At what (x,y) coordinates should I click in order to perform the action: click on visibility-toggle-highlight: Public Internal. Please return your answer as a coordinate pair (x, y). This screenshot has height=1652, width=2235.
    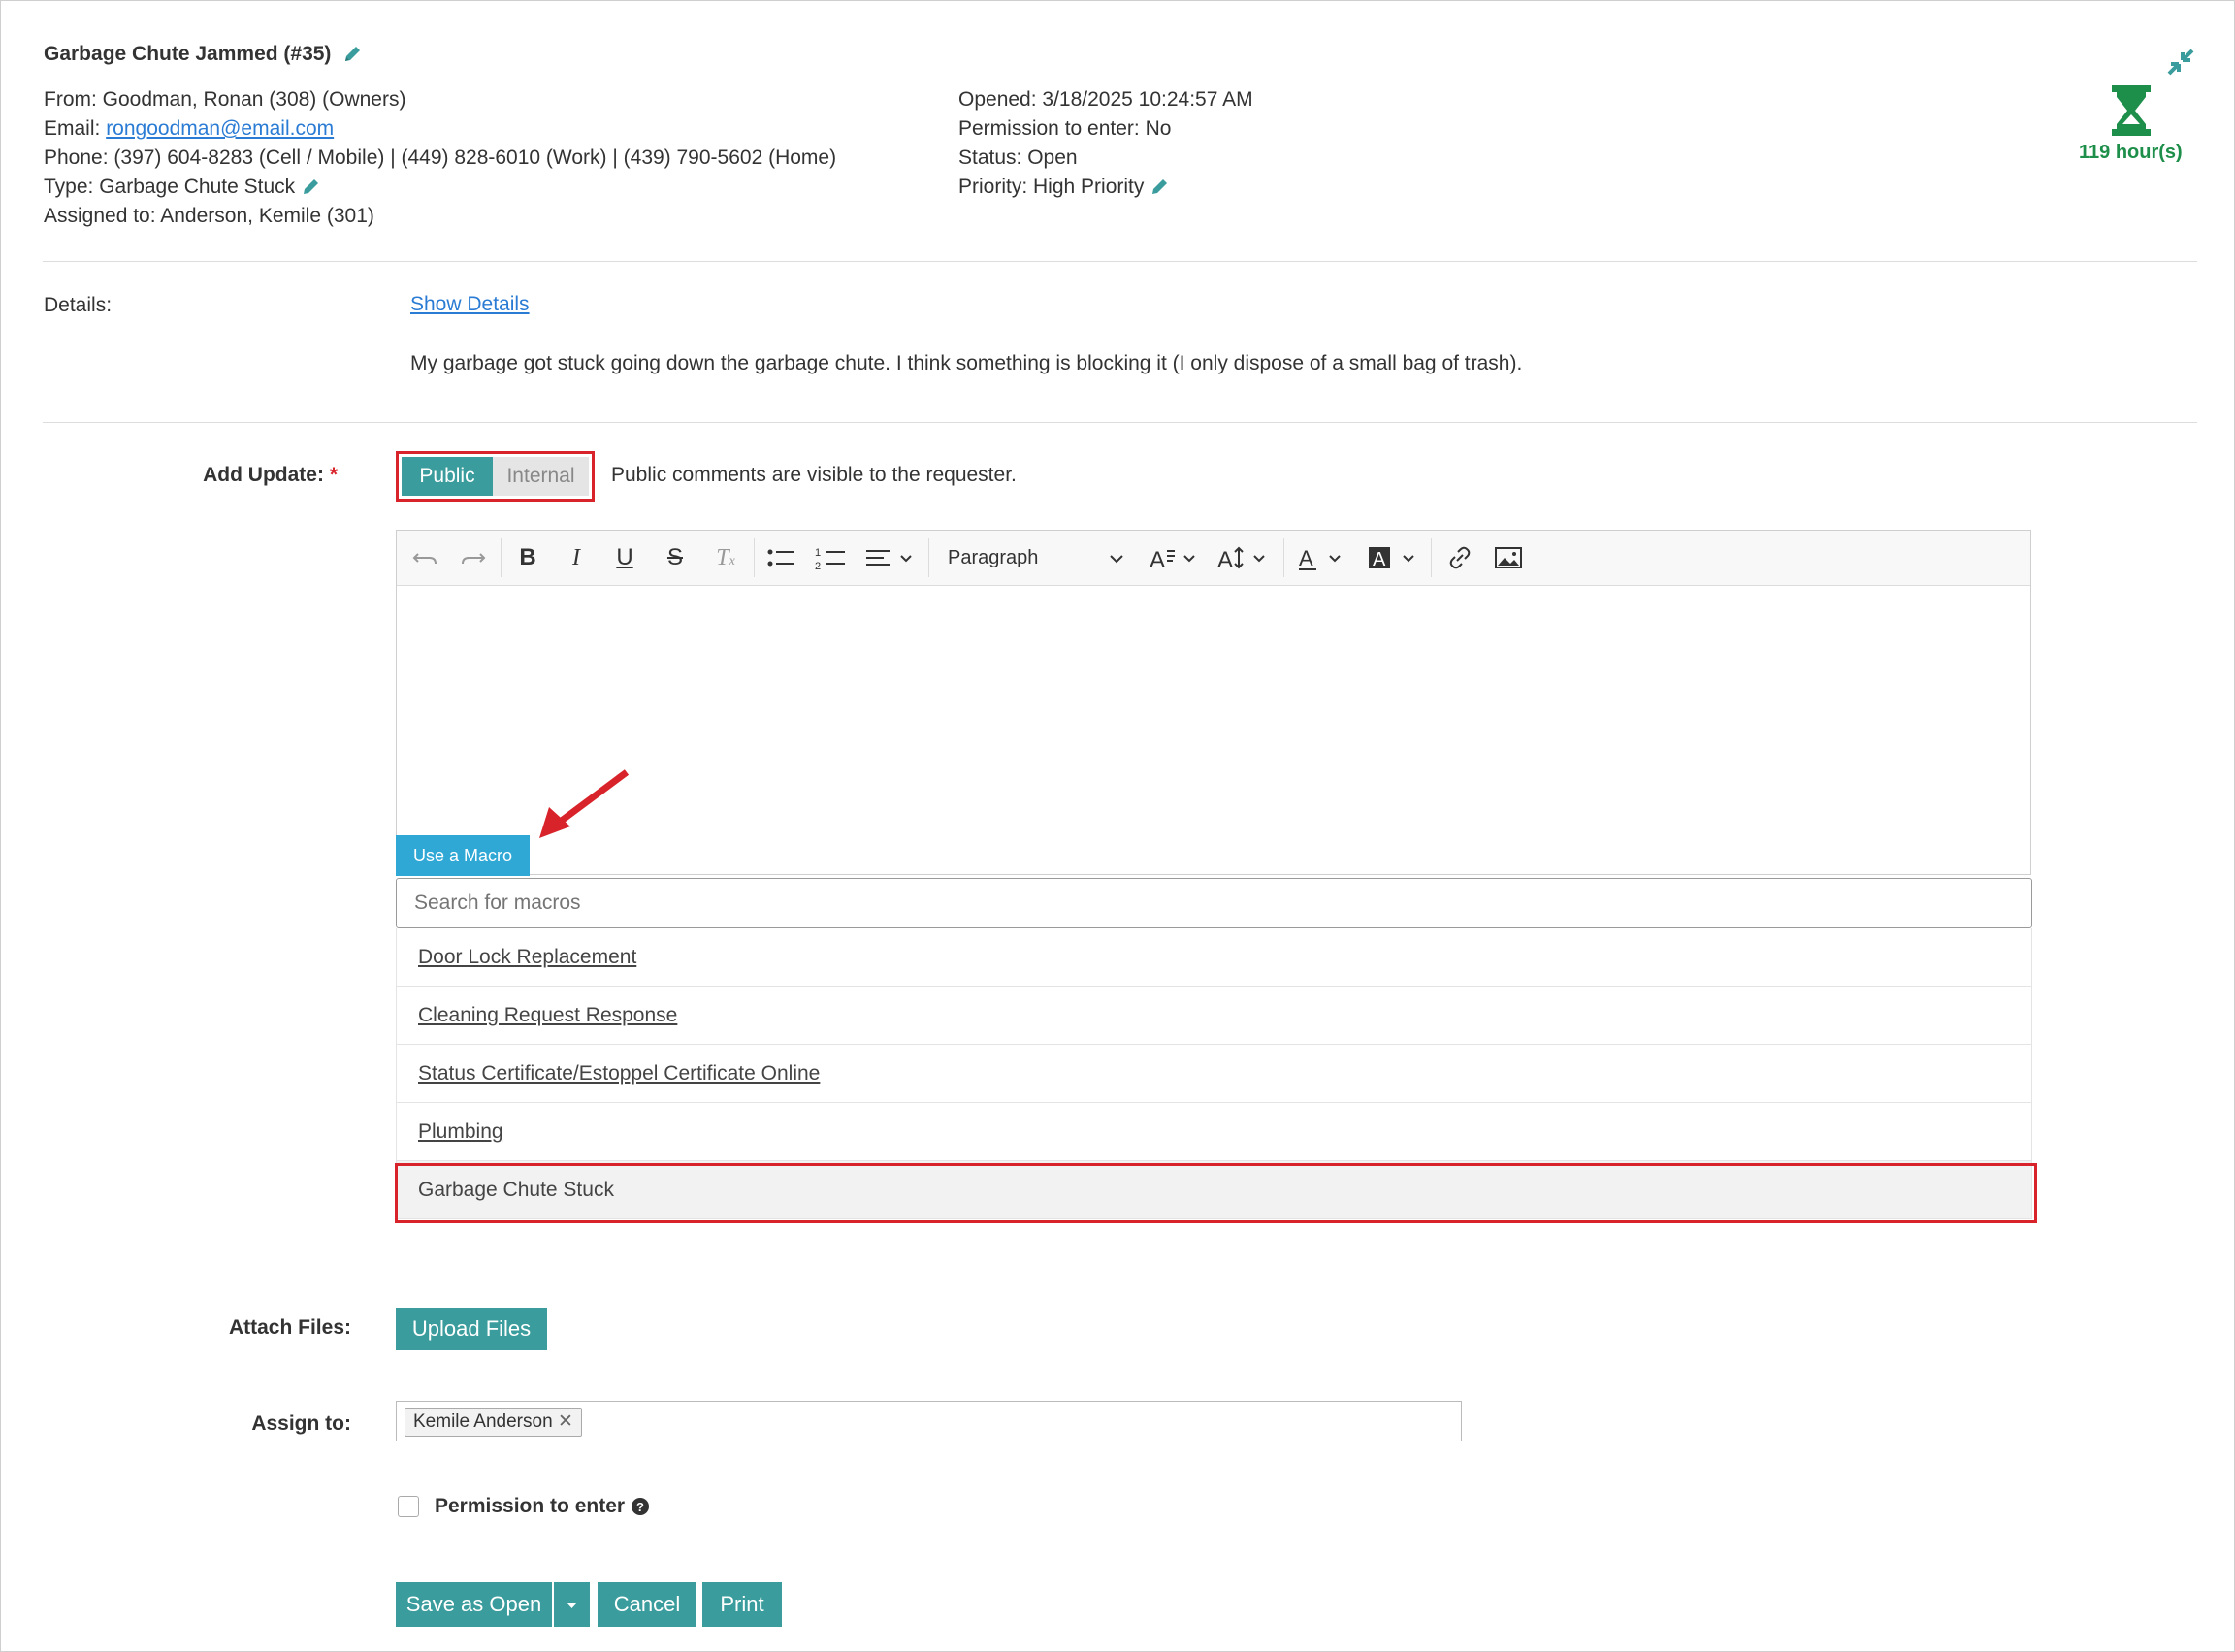
    Looking at the image, I should click on (496, 477).